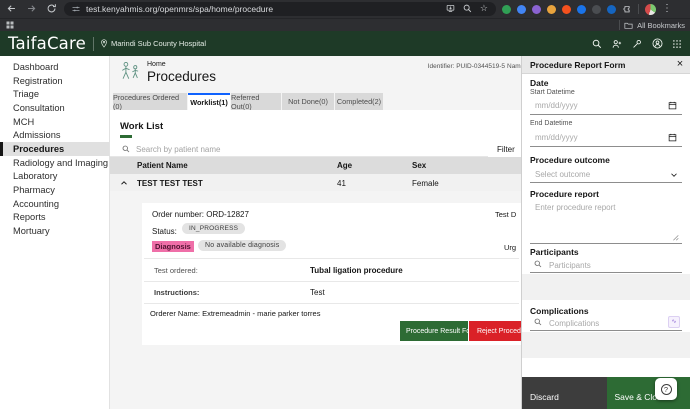 The image size is (690, 409). I want to click on search-address-icon, so click(467, 8).